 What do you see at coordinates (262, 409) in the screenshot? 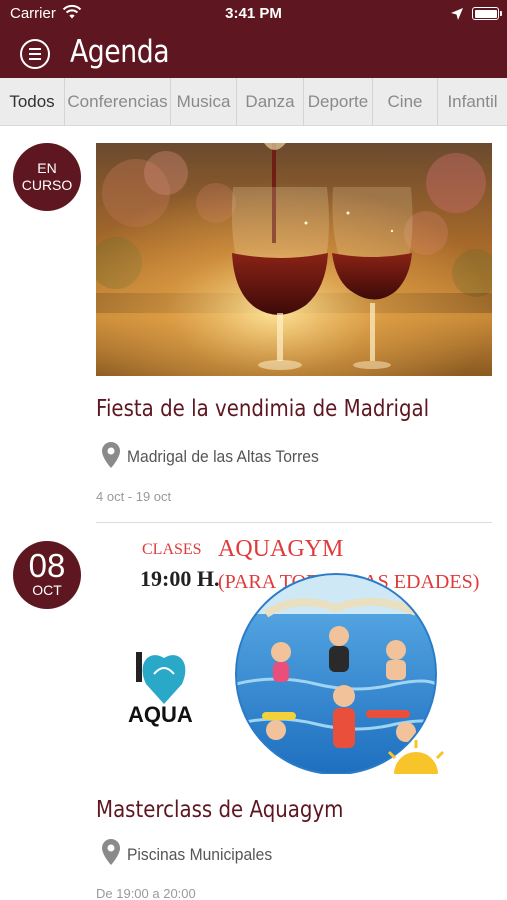
I see `event-title: Fiesta de la vendimia de Madrigal` at bounding box center [262, 409].